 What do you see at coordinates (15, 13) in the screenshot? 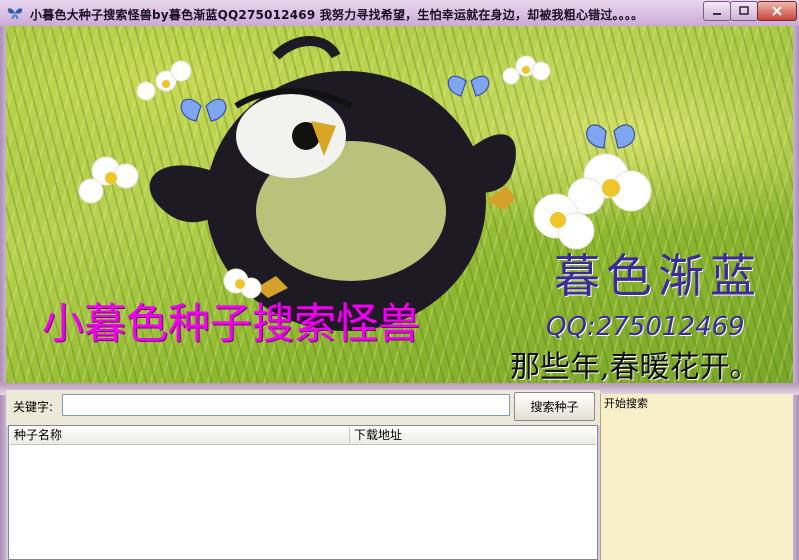
I see `butterfly-icon` at bounding box center [15, 13].